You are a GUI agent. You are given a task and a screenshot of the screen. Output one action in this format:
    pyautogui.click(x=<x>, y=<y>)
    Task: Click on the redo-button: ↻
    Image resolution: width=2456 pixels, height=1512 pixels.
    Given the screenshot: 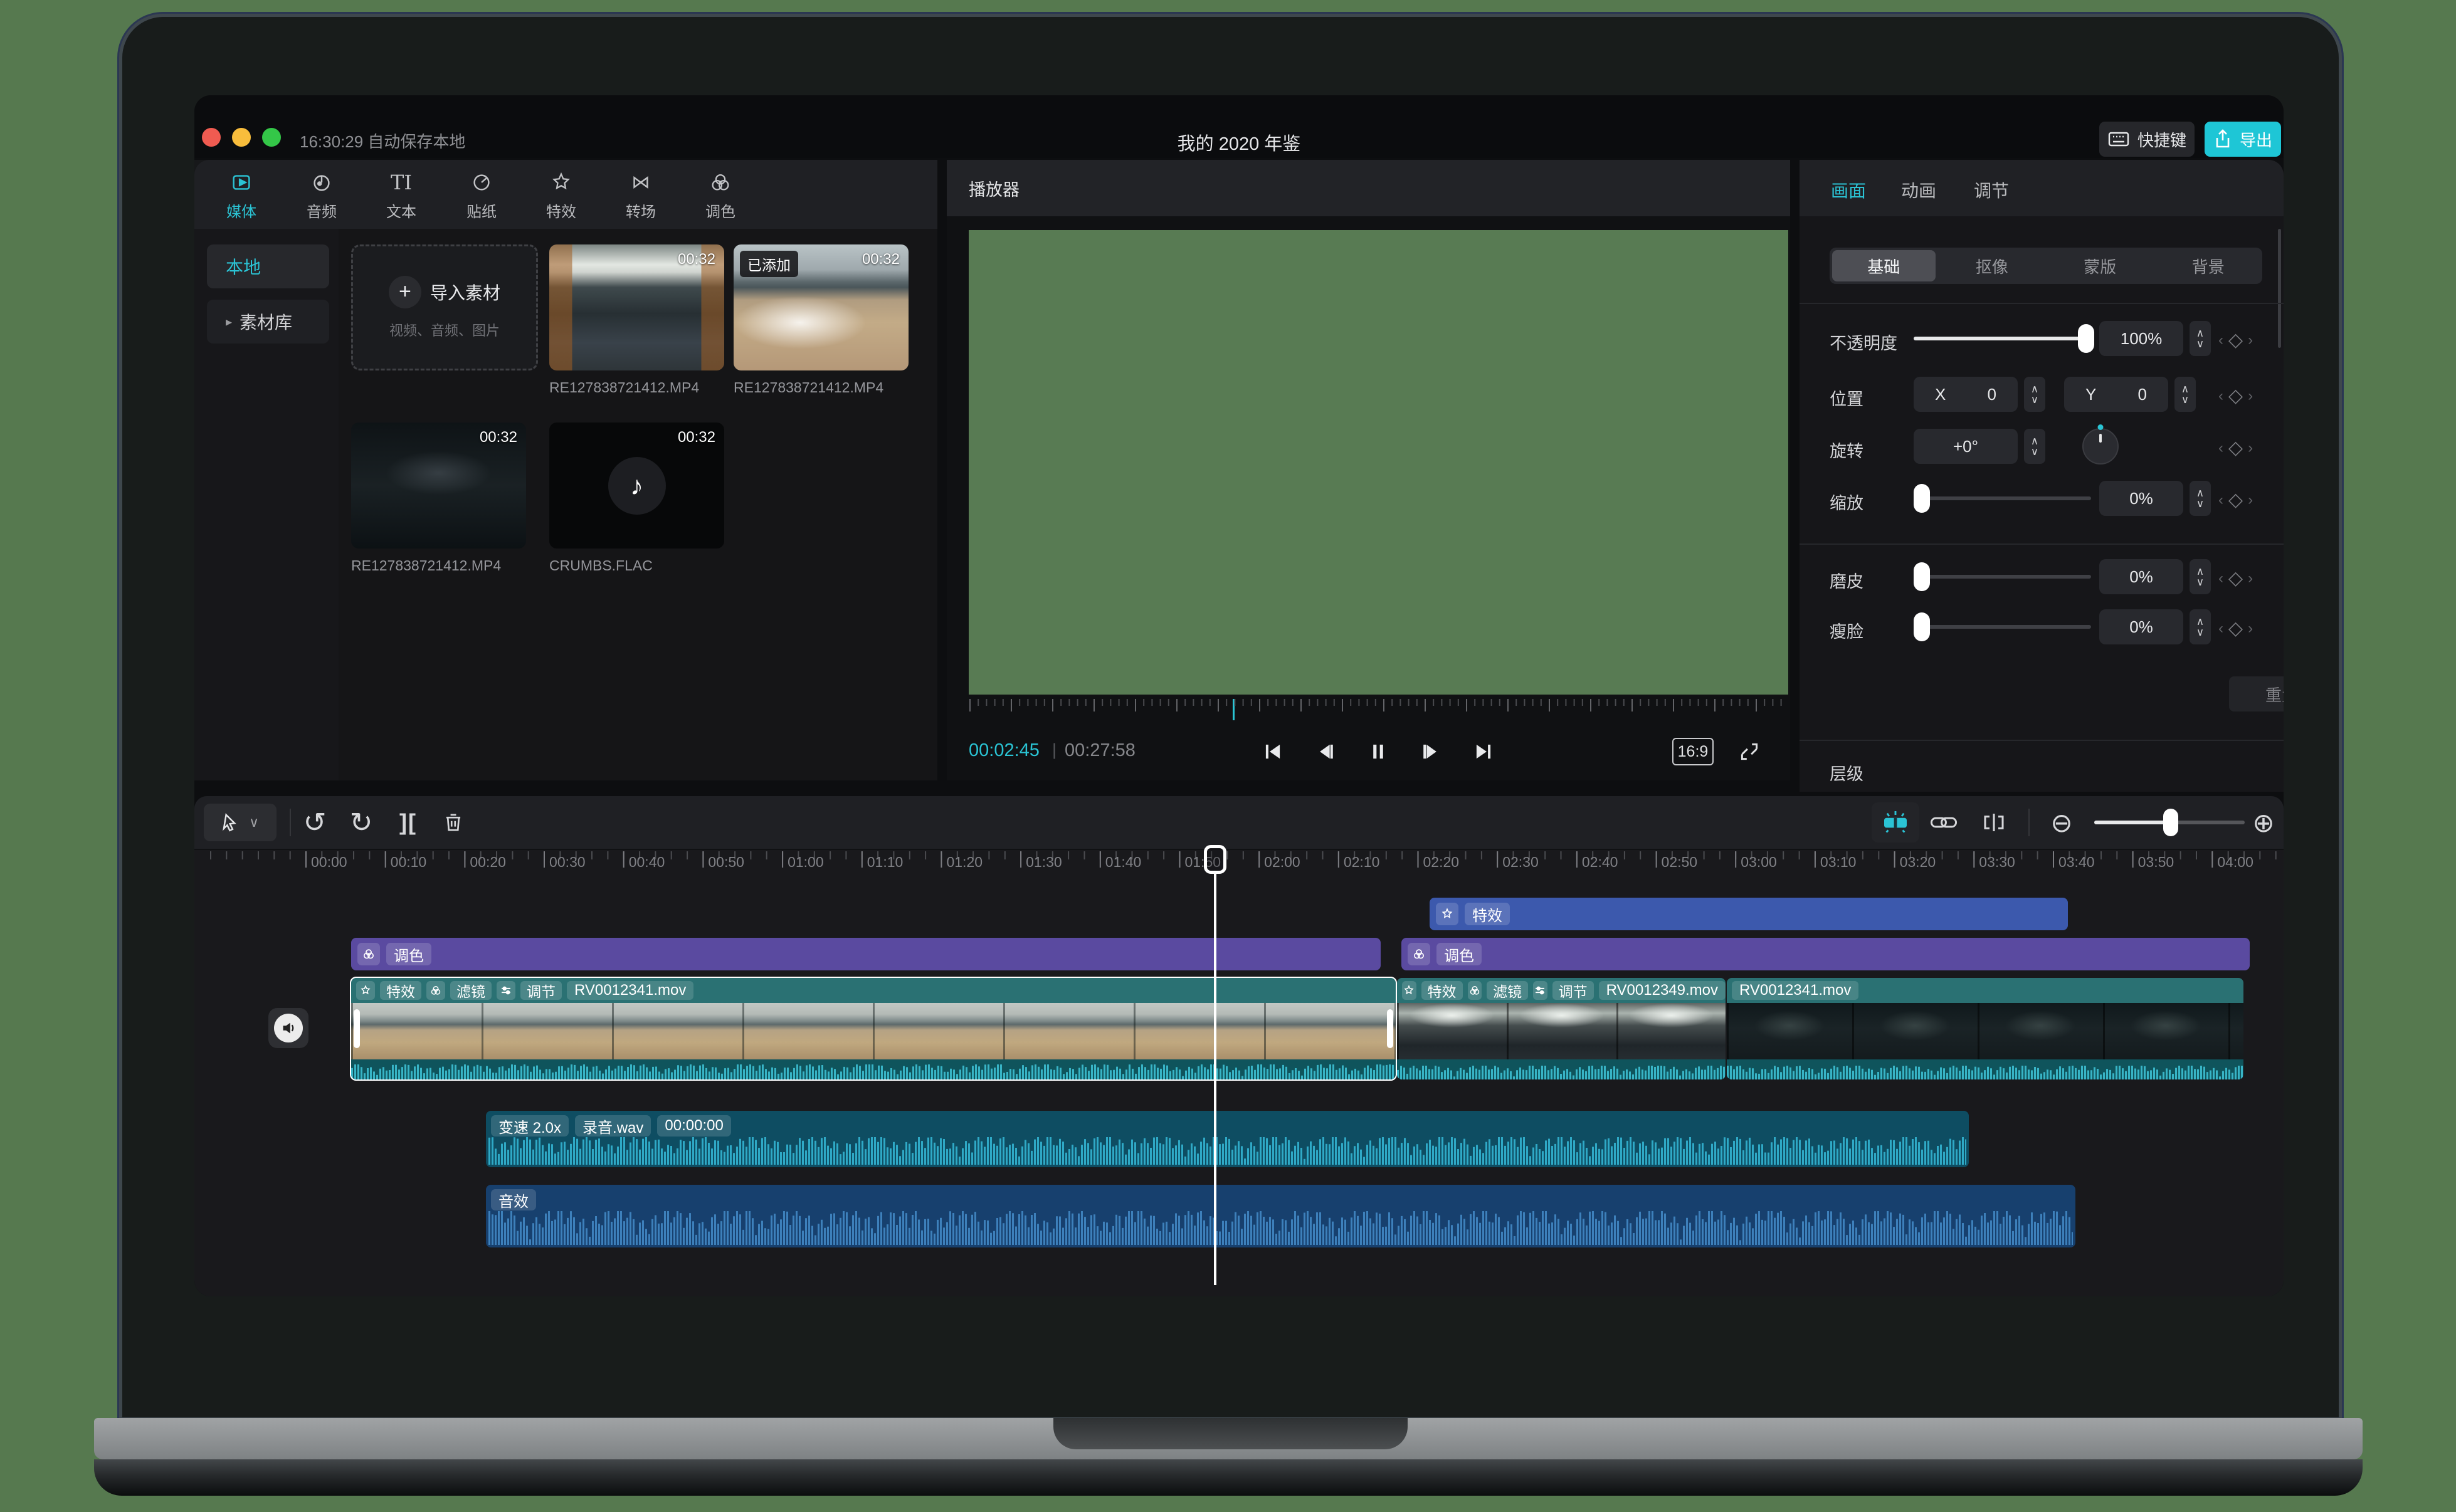 What is the action you would take?
    pyautogui.click(x=361, y=823)
    